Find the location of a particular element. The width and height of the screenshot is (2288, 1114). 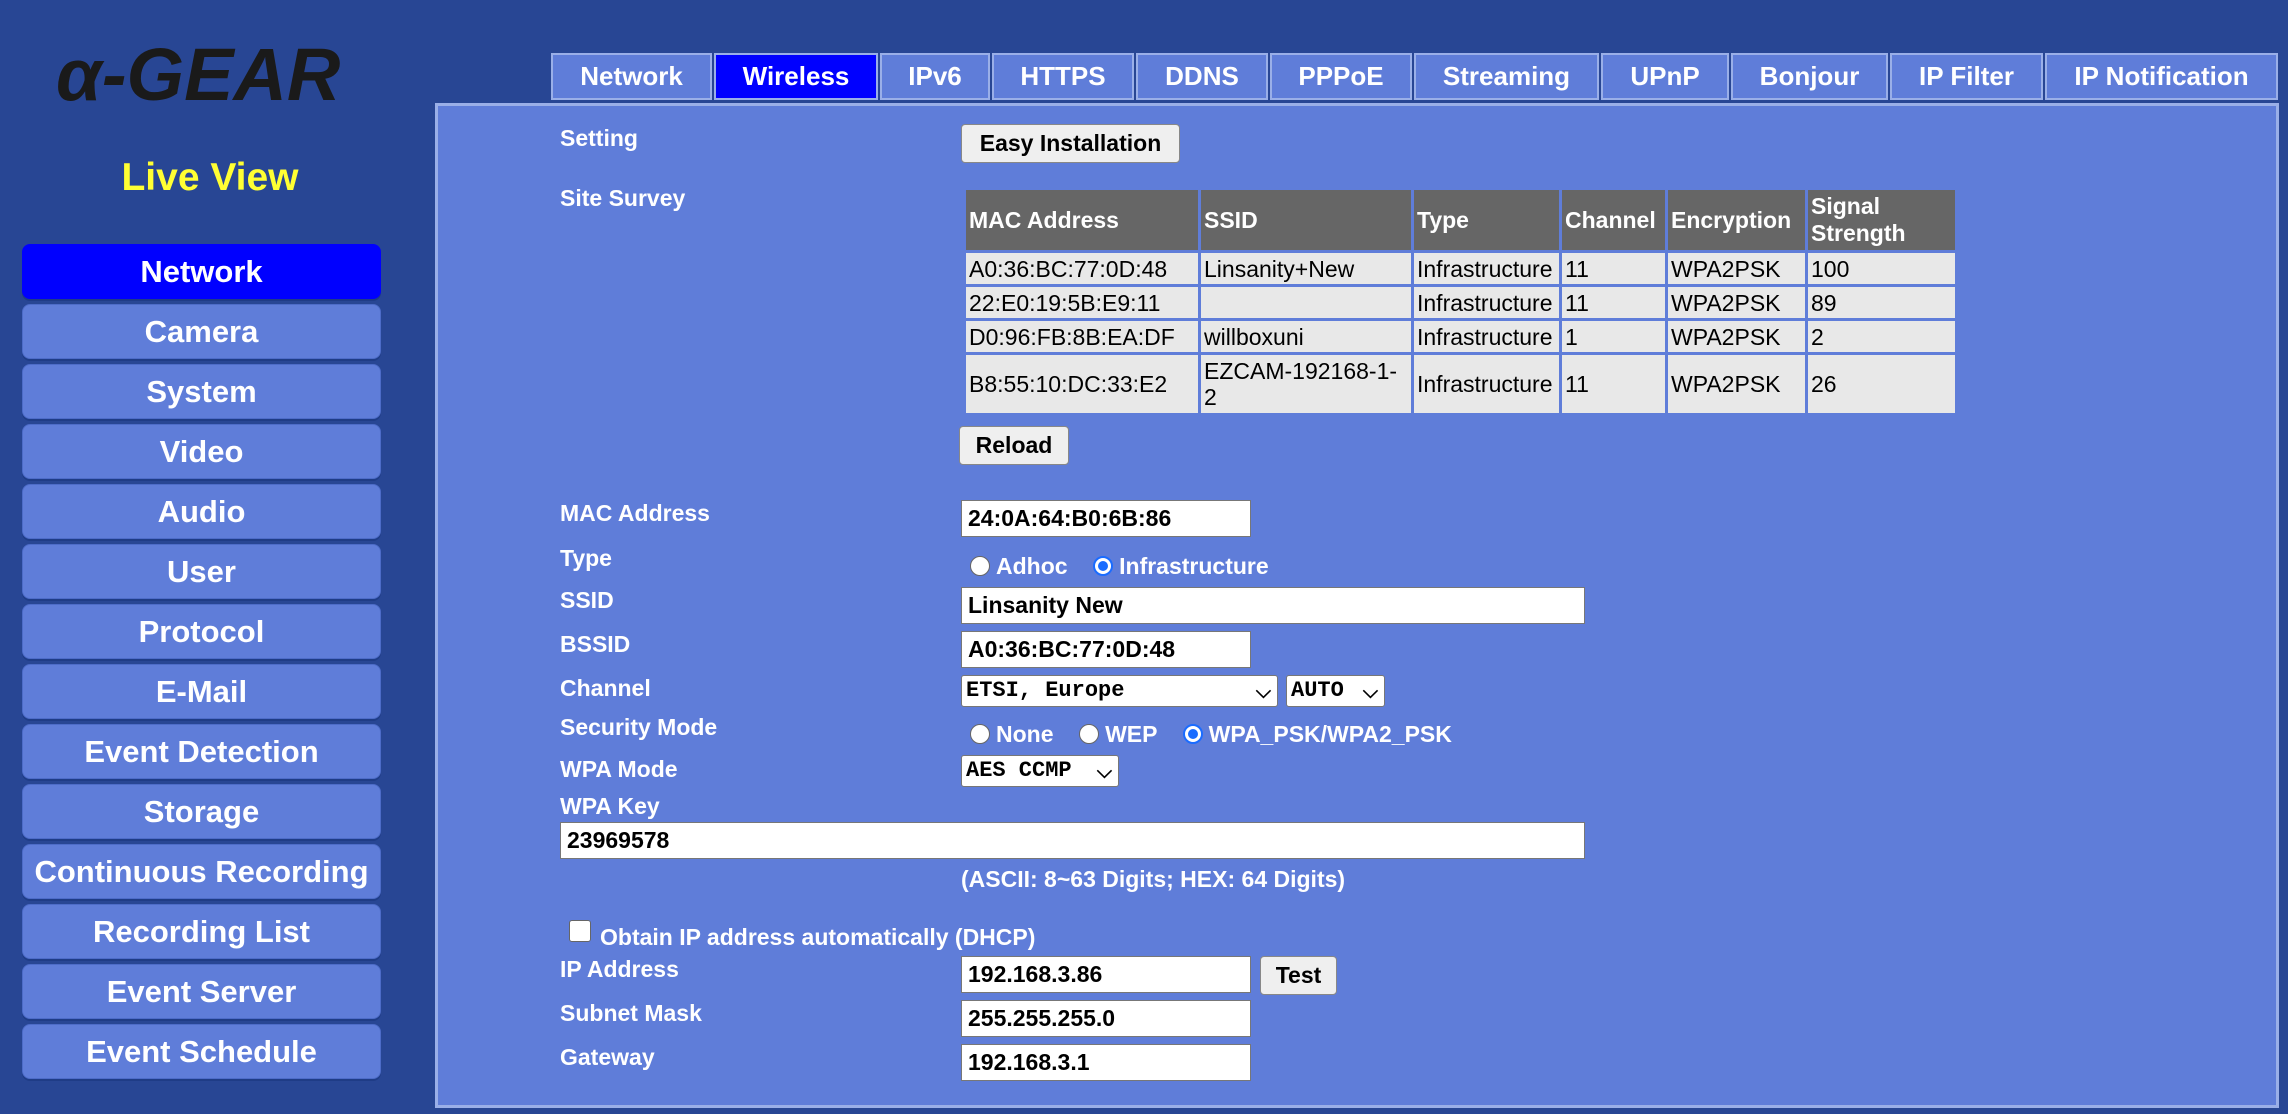

column-header-signal-strength: Signal Strength is located at coordinates (1881, 220).